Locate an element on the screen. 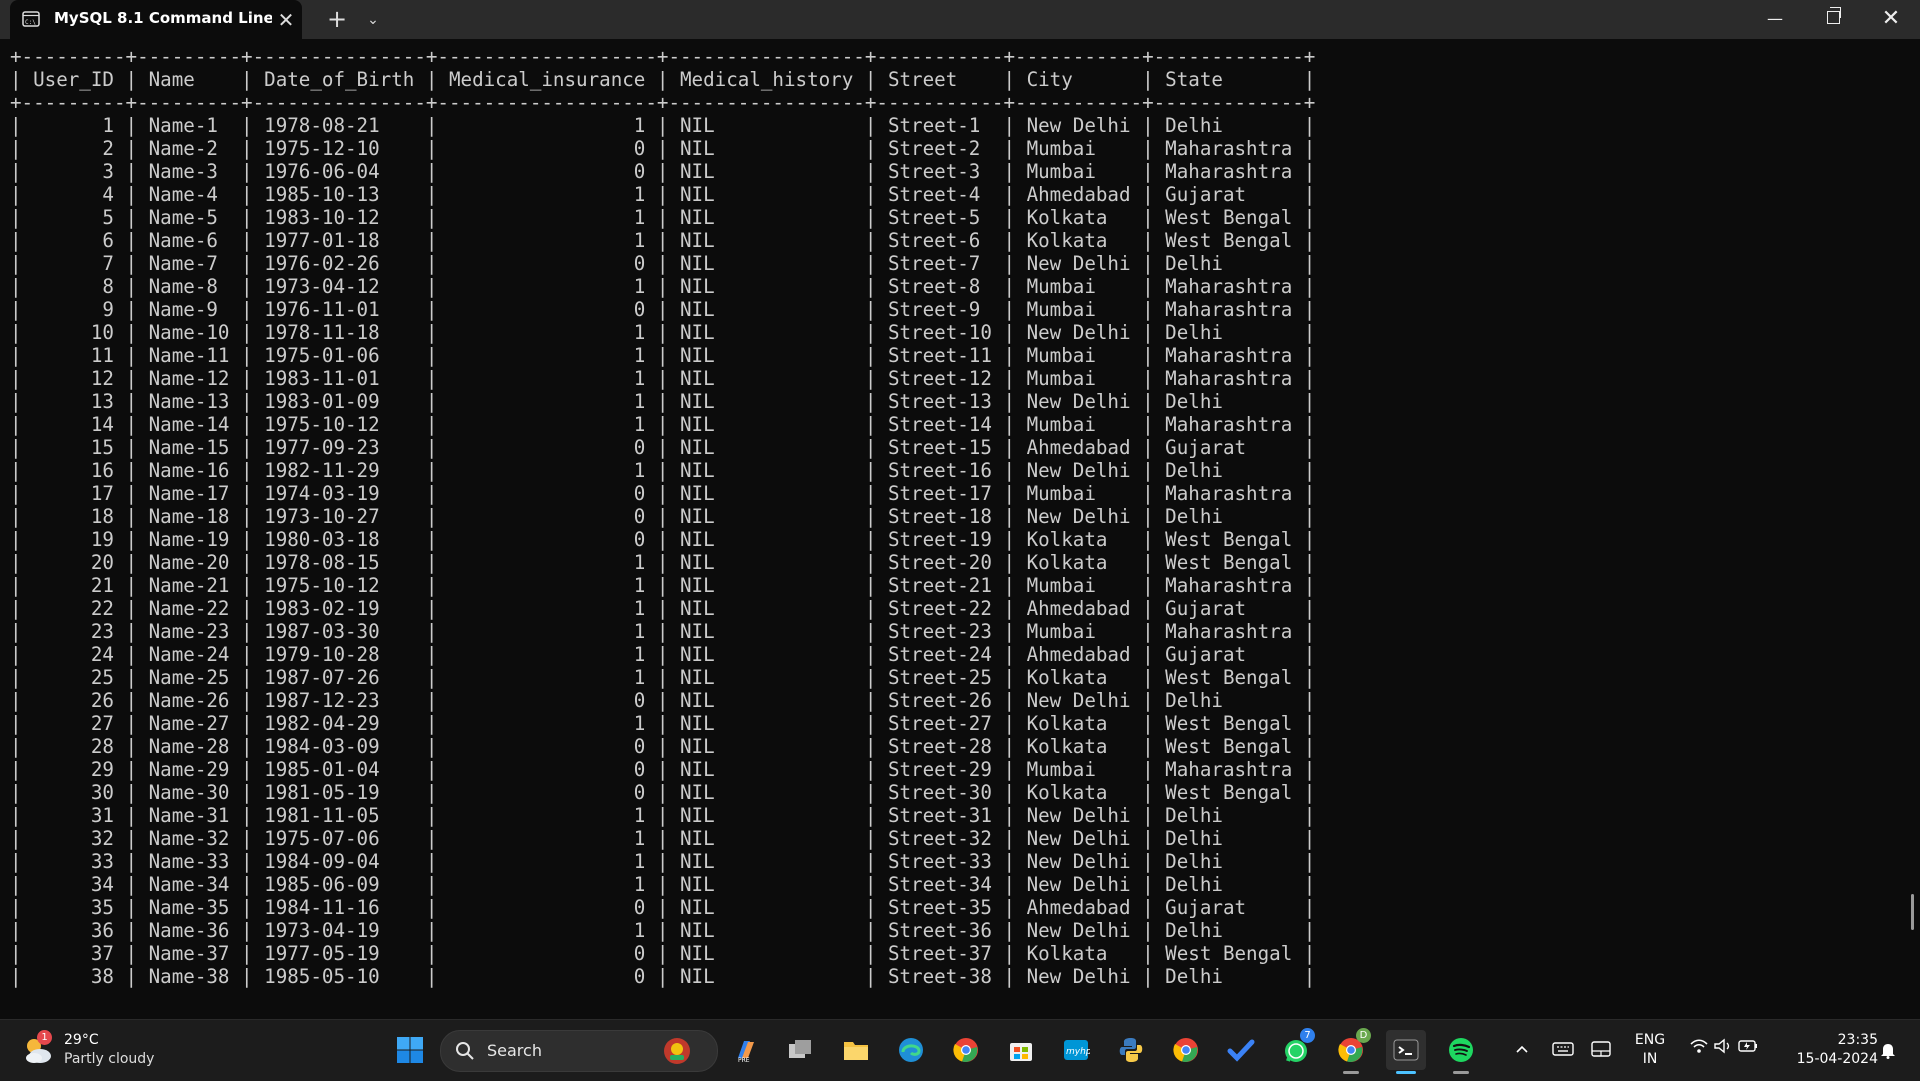 This screenshot has width=1920, height=1081. chrome-profile-app is located at coordinates (966, 1050).